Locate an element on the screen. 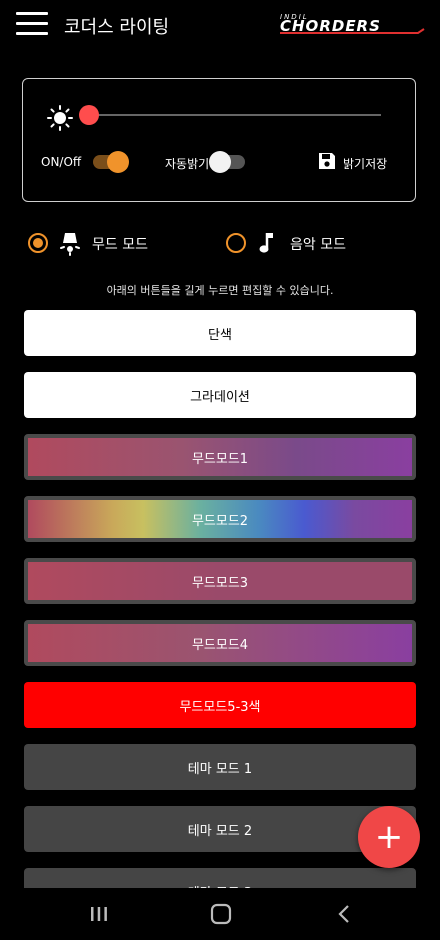 Image resolution: width=440 pixels, height=940 pixels. add-button: + is located at coordinates (389, 837).